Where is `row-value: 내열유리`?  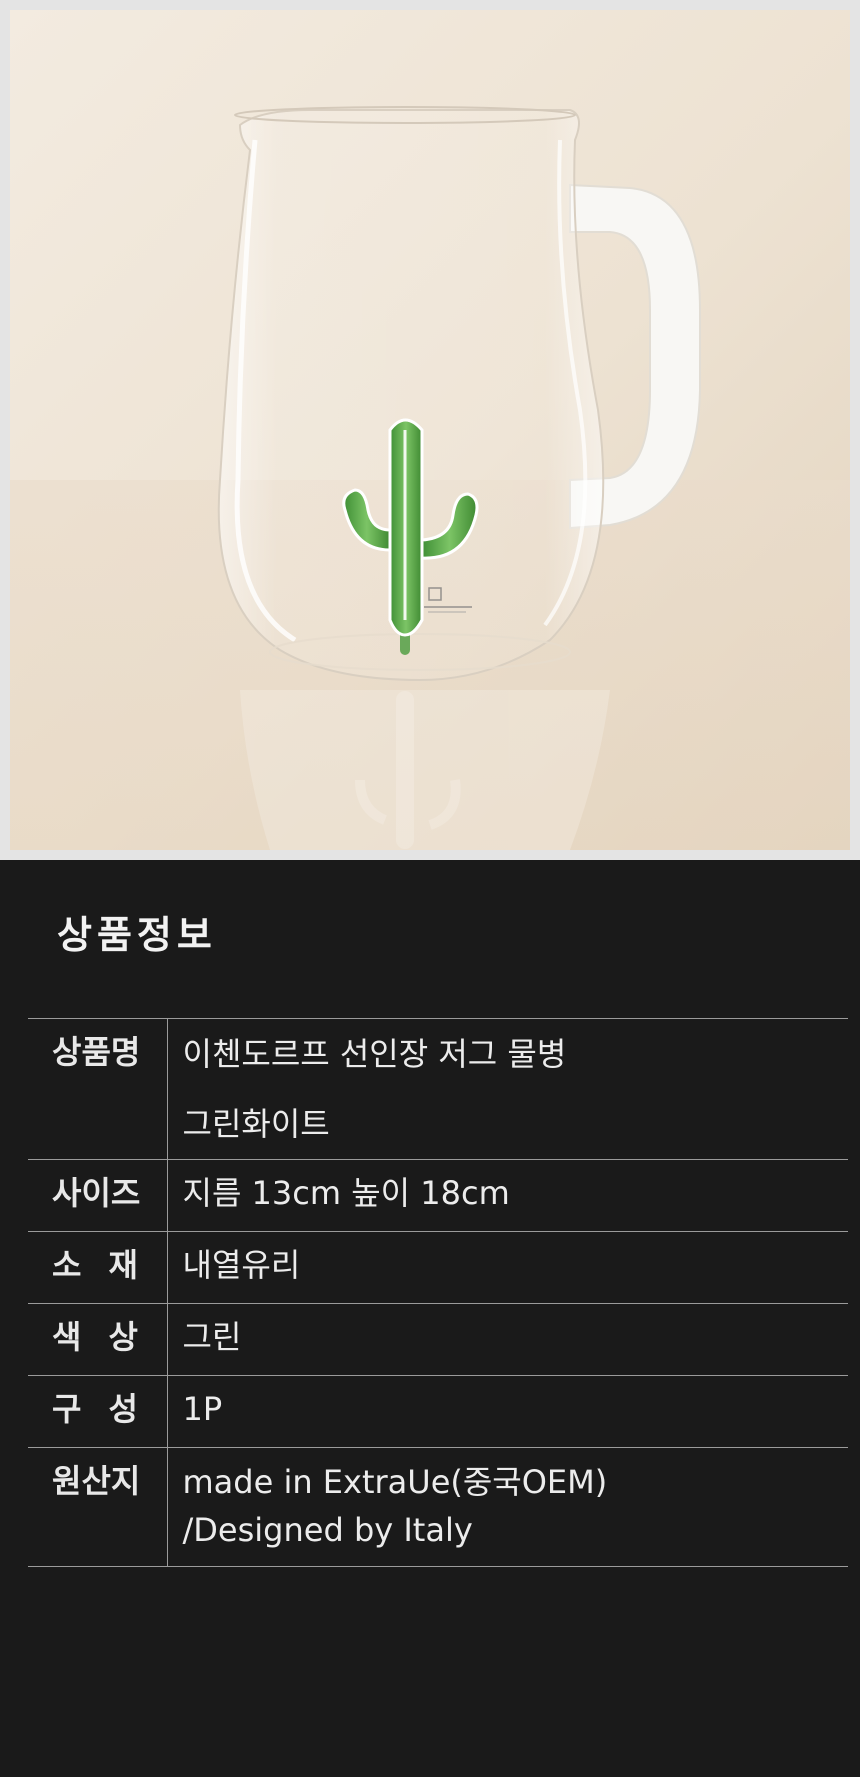
row-value: 내열유리 is located at coordinates (507, 1267).